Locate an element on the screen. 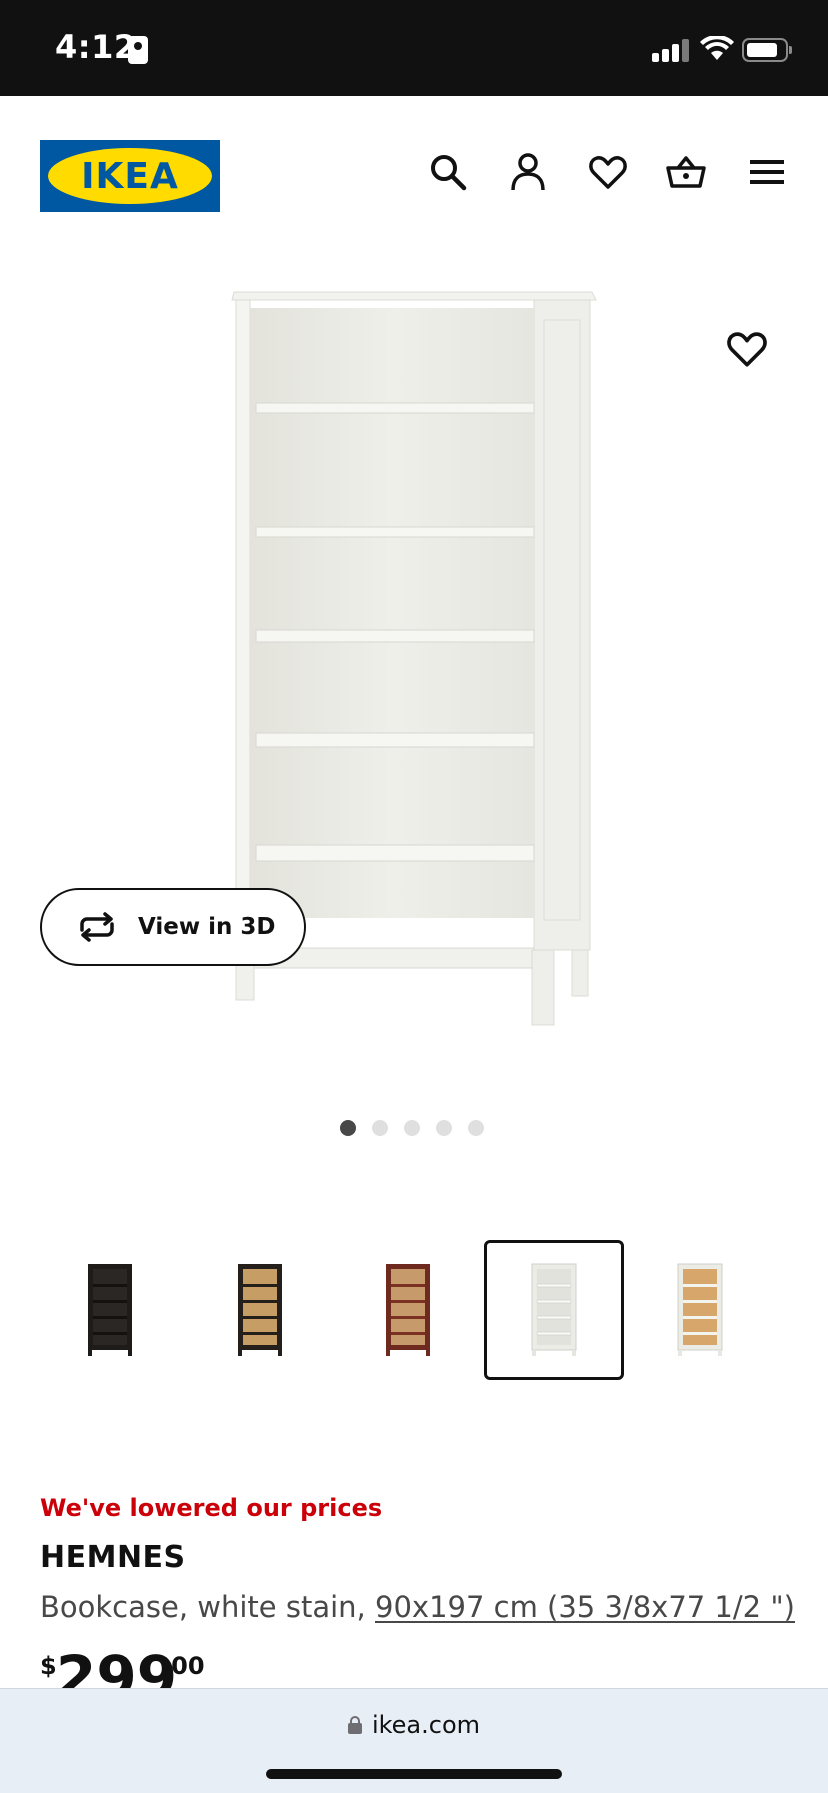 This screenshot has height=1793, width=828. battery-icon is located at coordinates (767, 50).